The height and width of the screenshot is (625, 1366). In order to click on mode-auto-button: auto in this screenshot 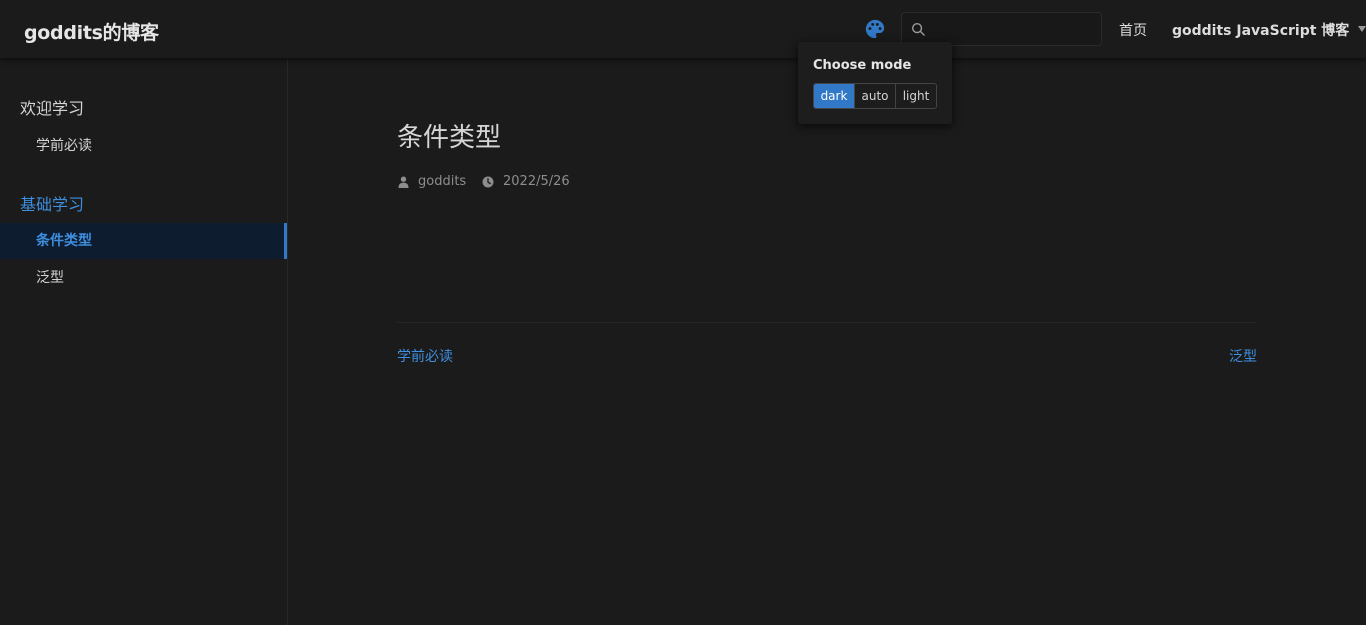, I will do `click(874, 96)`.